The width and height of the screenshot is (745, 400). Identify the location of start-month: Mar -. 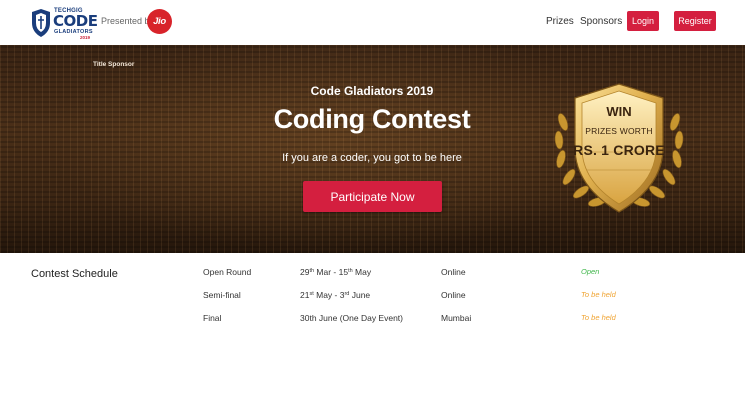
(326, 272).